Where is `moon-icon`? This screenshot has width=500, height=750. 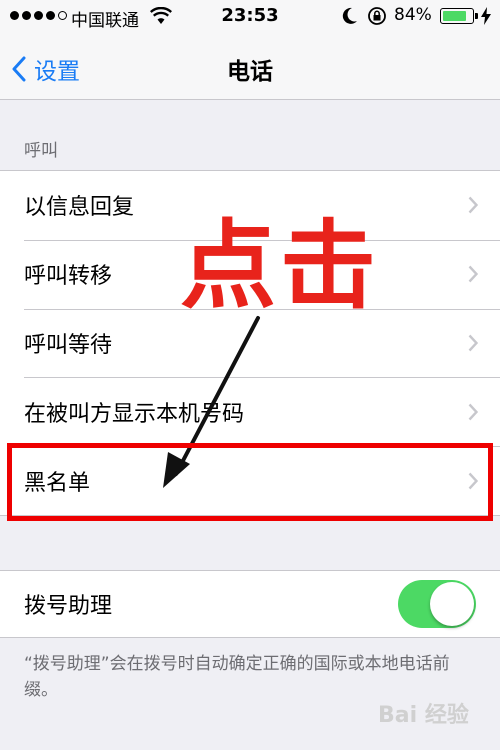
moon-icon is located at coordinates (349, 15).